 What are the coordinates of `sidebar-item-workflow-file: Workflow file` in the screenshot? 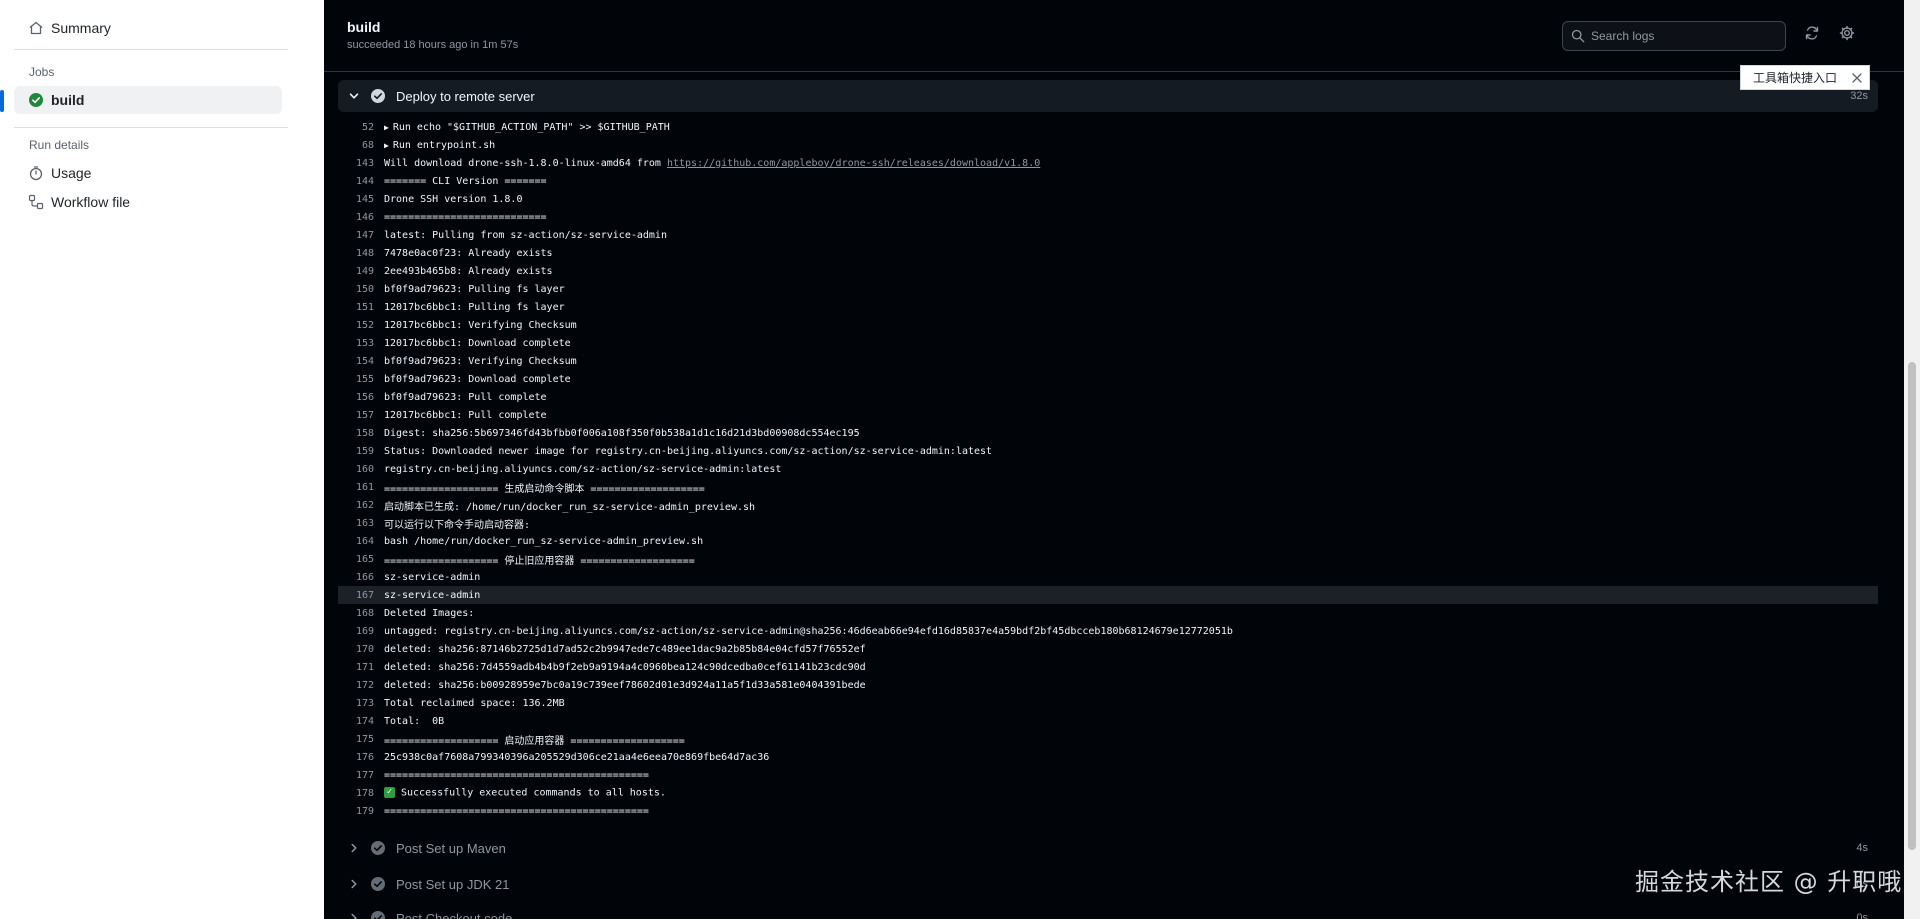 It's located at (148, 202).